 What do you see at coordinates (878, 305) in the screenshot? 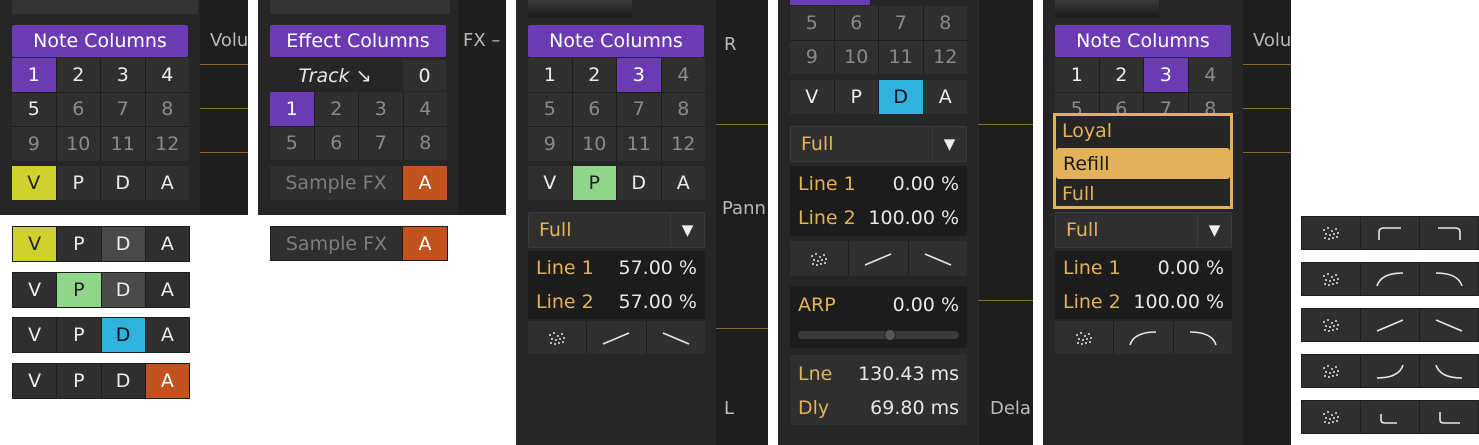
I see `arp-row: ARP 0.00 %` at bounding box center [878, 305].